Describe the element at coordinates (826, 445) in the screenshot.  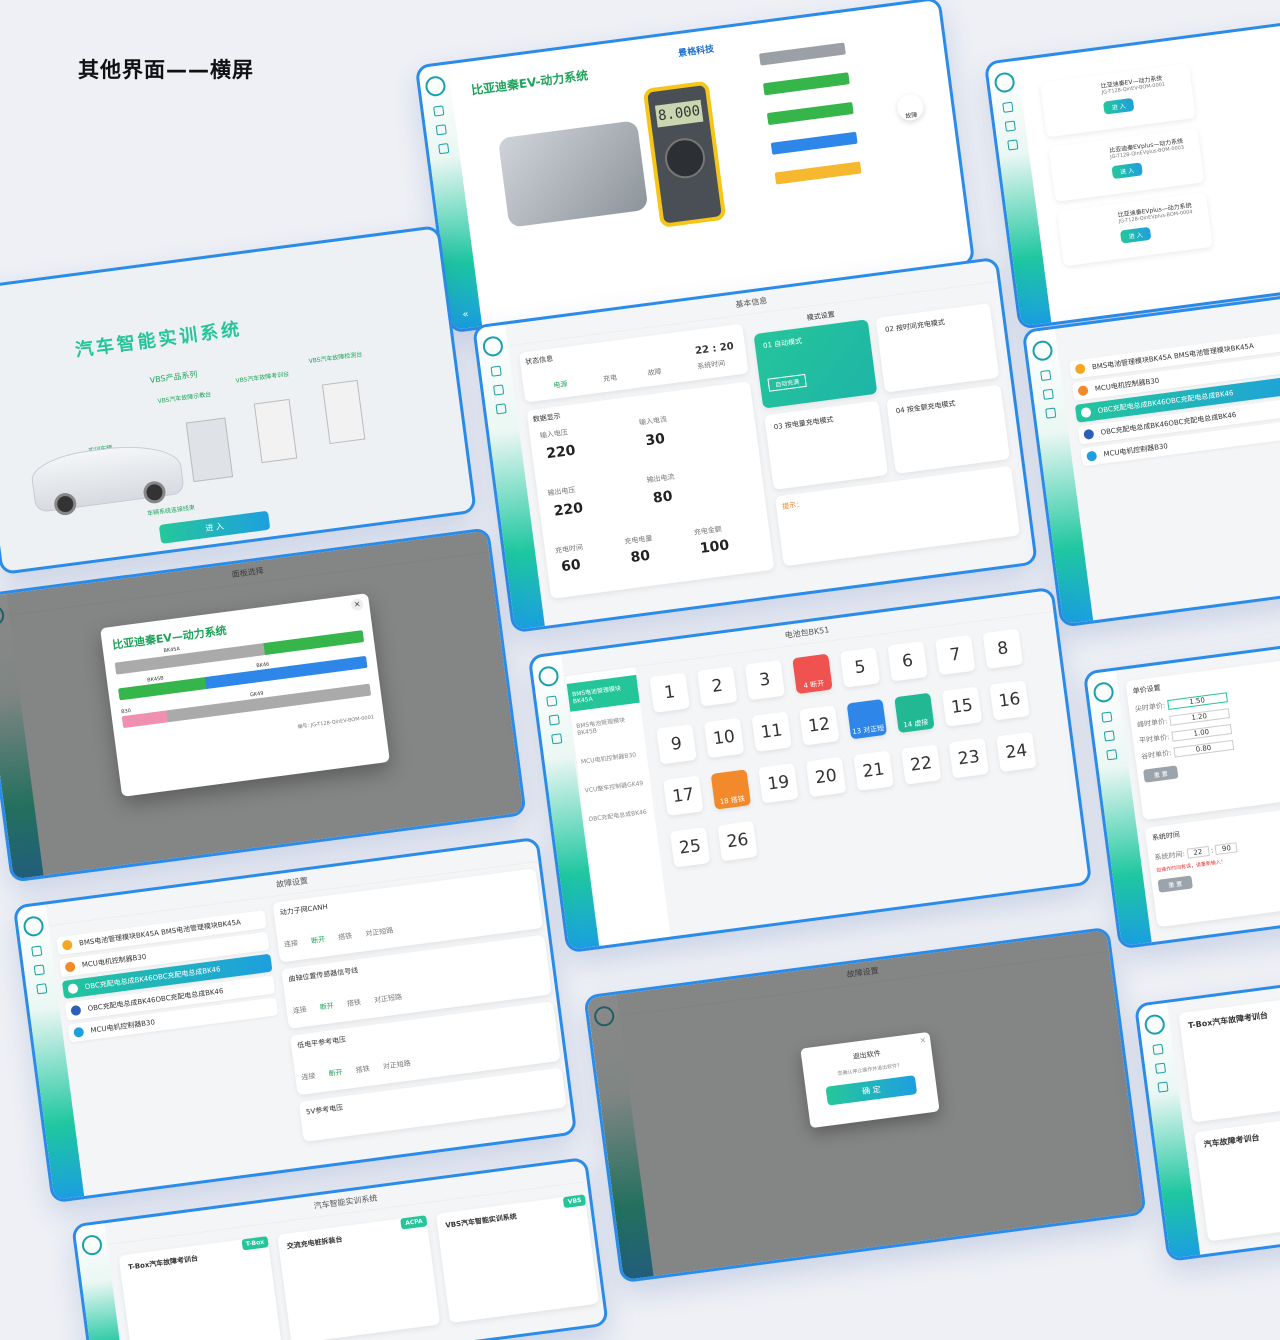
I see `mode-energy: 03 按电量充电模式` at that location.